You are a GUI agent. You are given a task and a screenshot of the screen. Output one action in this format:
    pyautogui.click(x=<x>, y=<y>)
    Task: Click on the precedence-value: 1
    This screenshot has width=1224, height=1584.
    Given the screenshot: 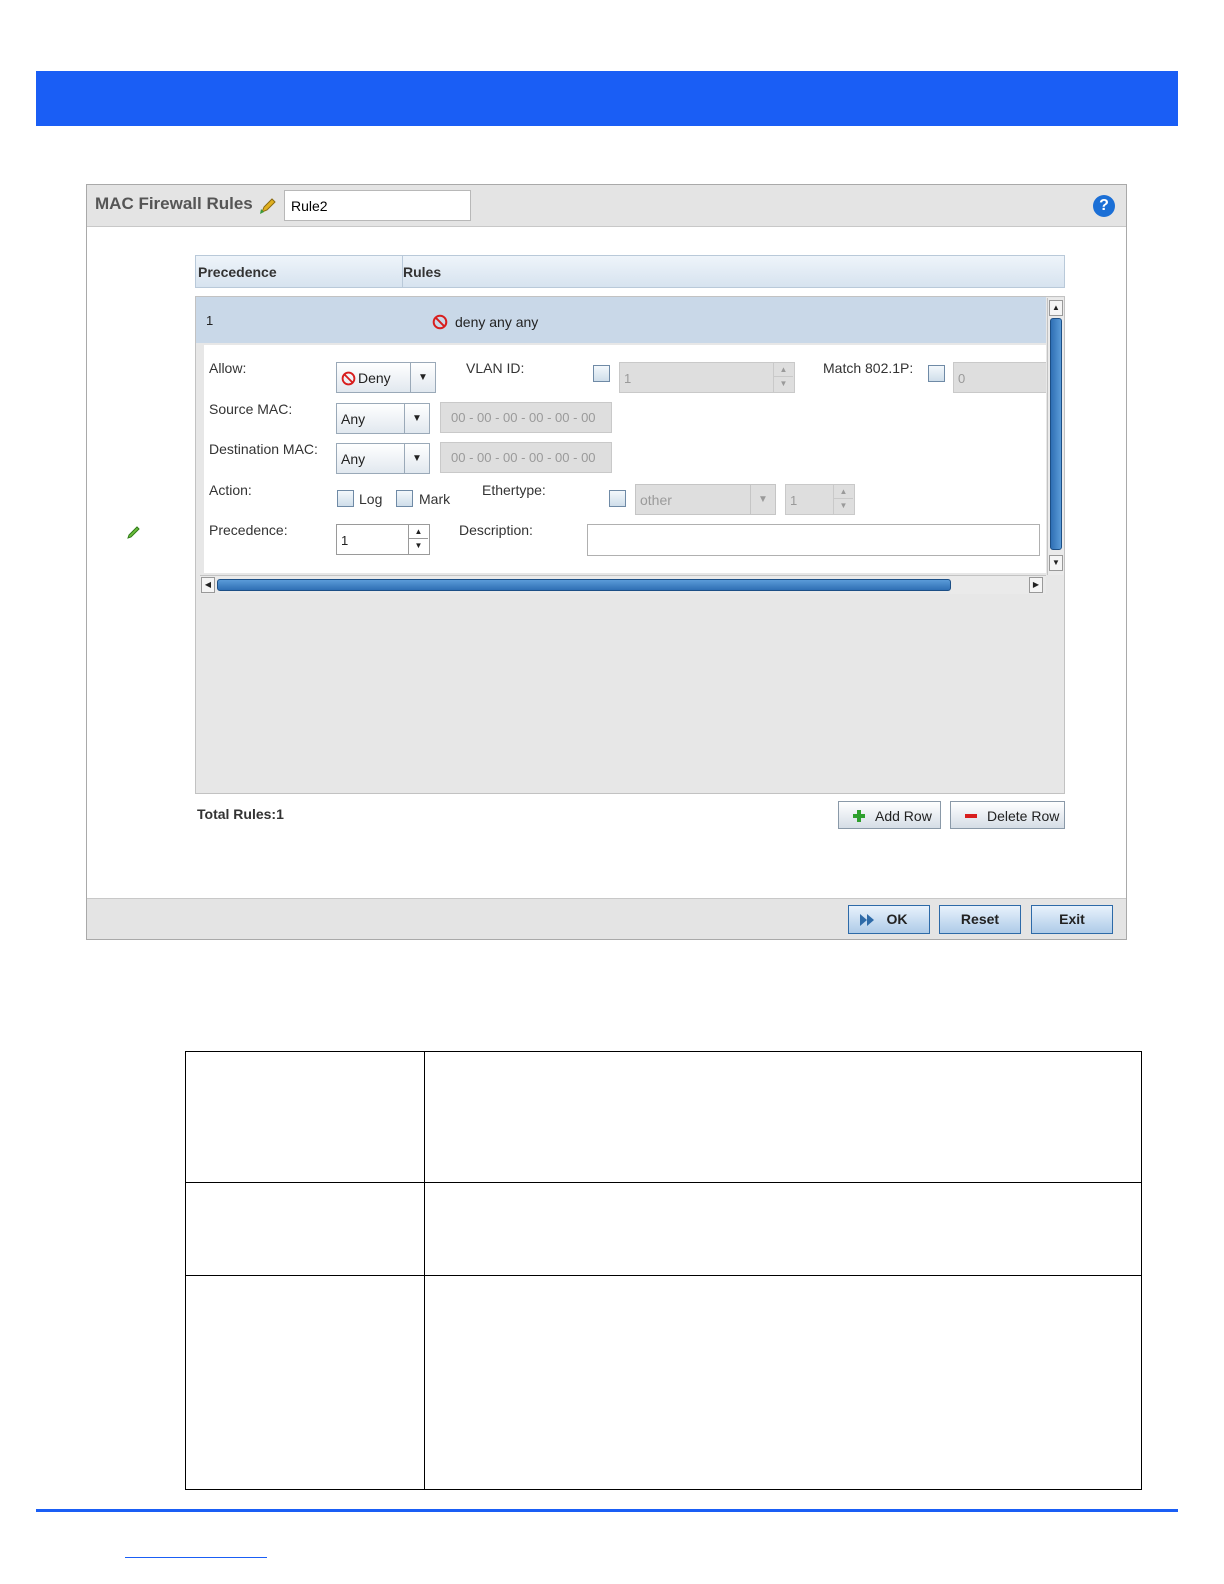 What is the action you would take?
    pyautogui.click(x=345, y=540)
    